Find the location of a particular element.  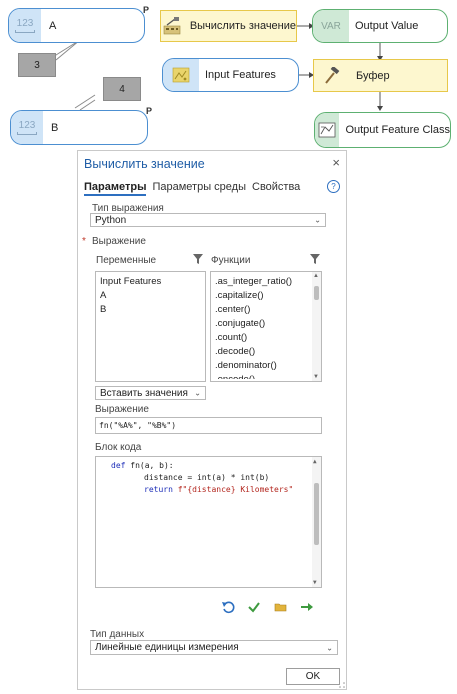

ok-label: OK is located at coordinates (313, 676).